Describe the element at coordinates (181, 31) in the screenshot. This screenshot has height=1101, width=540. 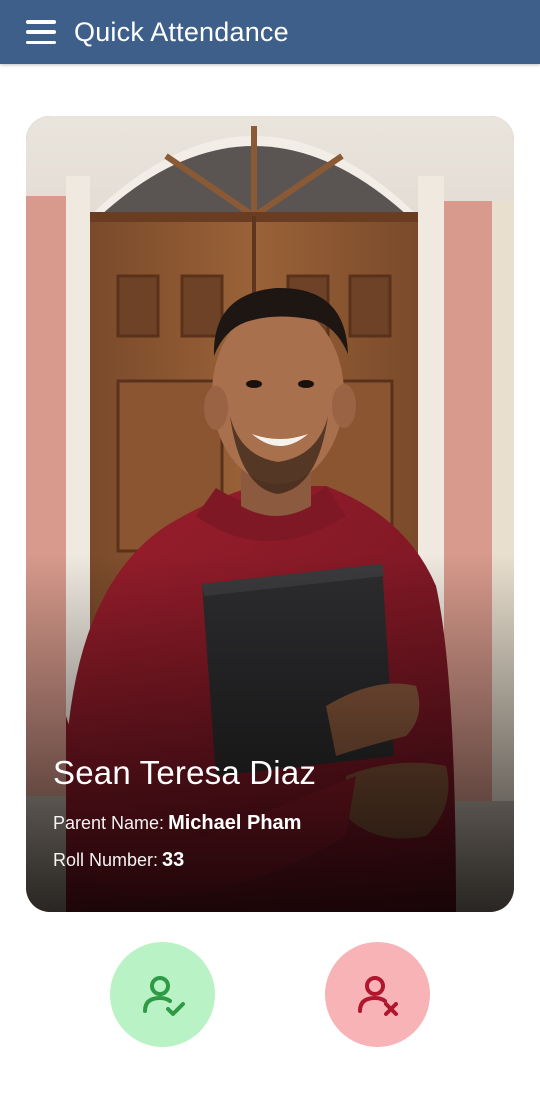
I see `page-title: Quick Attendance` at that location.